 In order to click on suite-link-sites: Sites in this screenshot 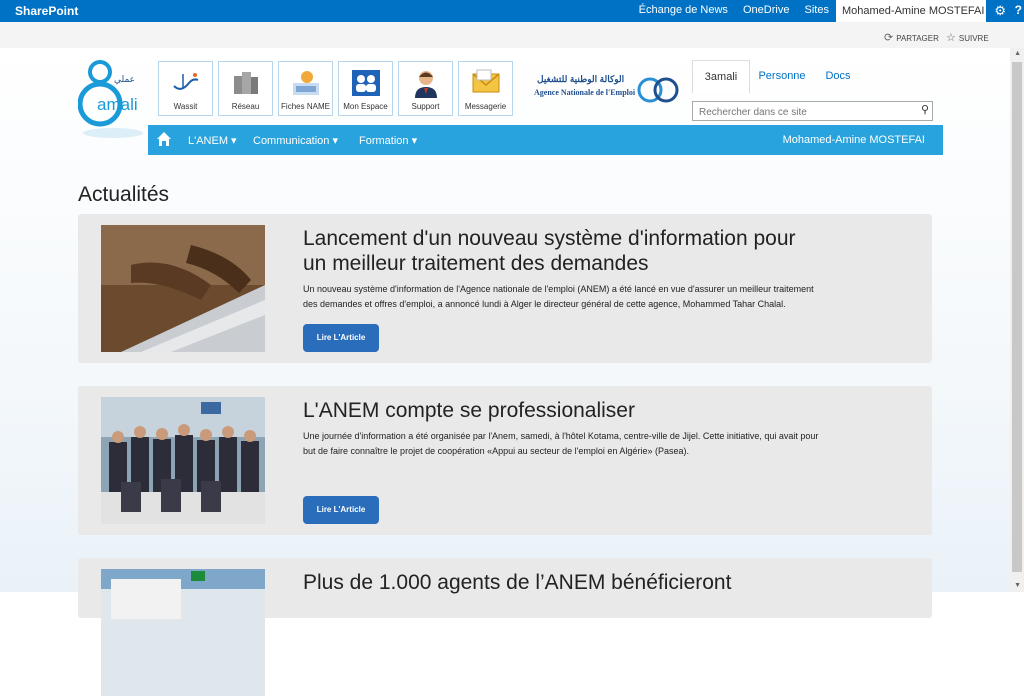, I will do `click(817, 10)`.